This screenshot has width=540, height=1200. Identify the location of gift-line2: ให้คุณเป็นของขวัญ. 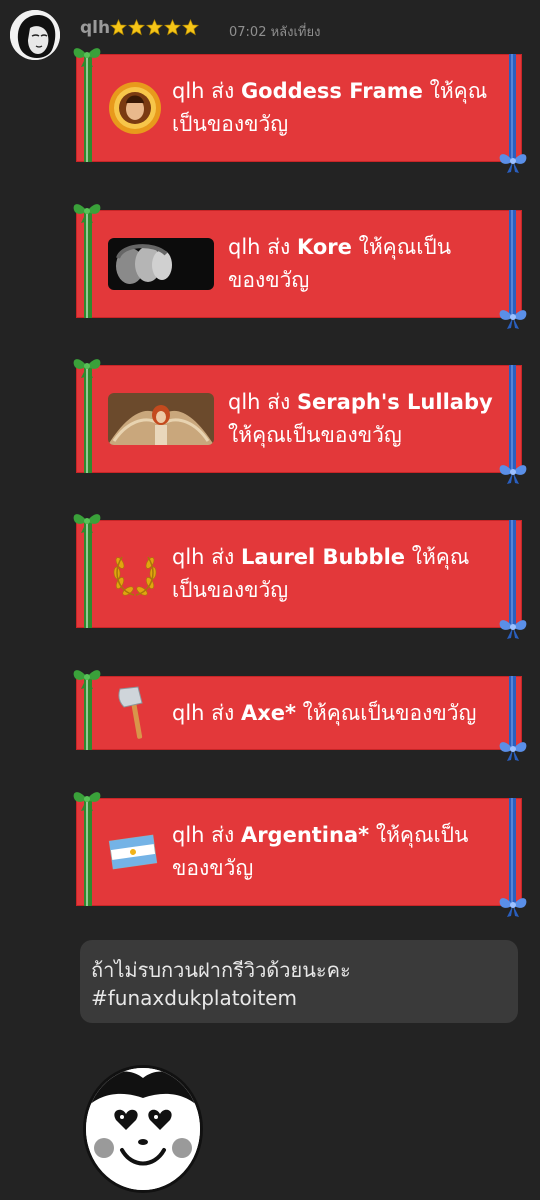
(315, 435).